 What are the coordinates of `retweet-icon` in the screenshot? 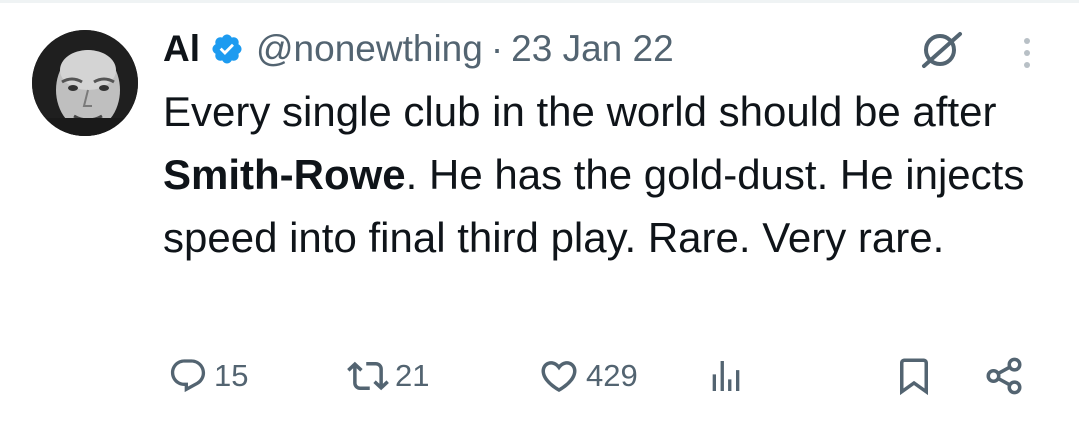 It's located at (368, 376).